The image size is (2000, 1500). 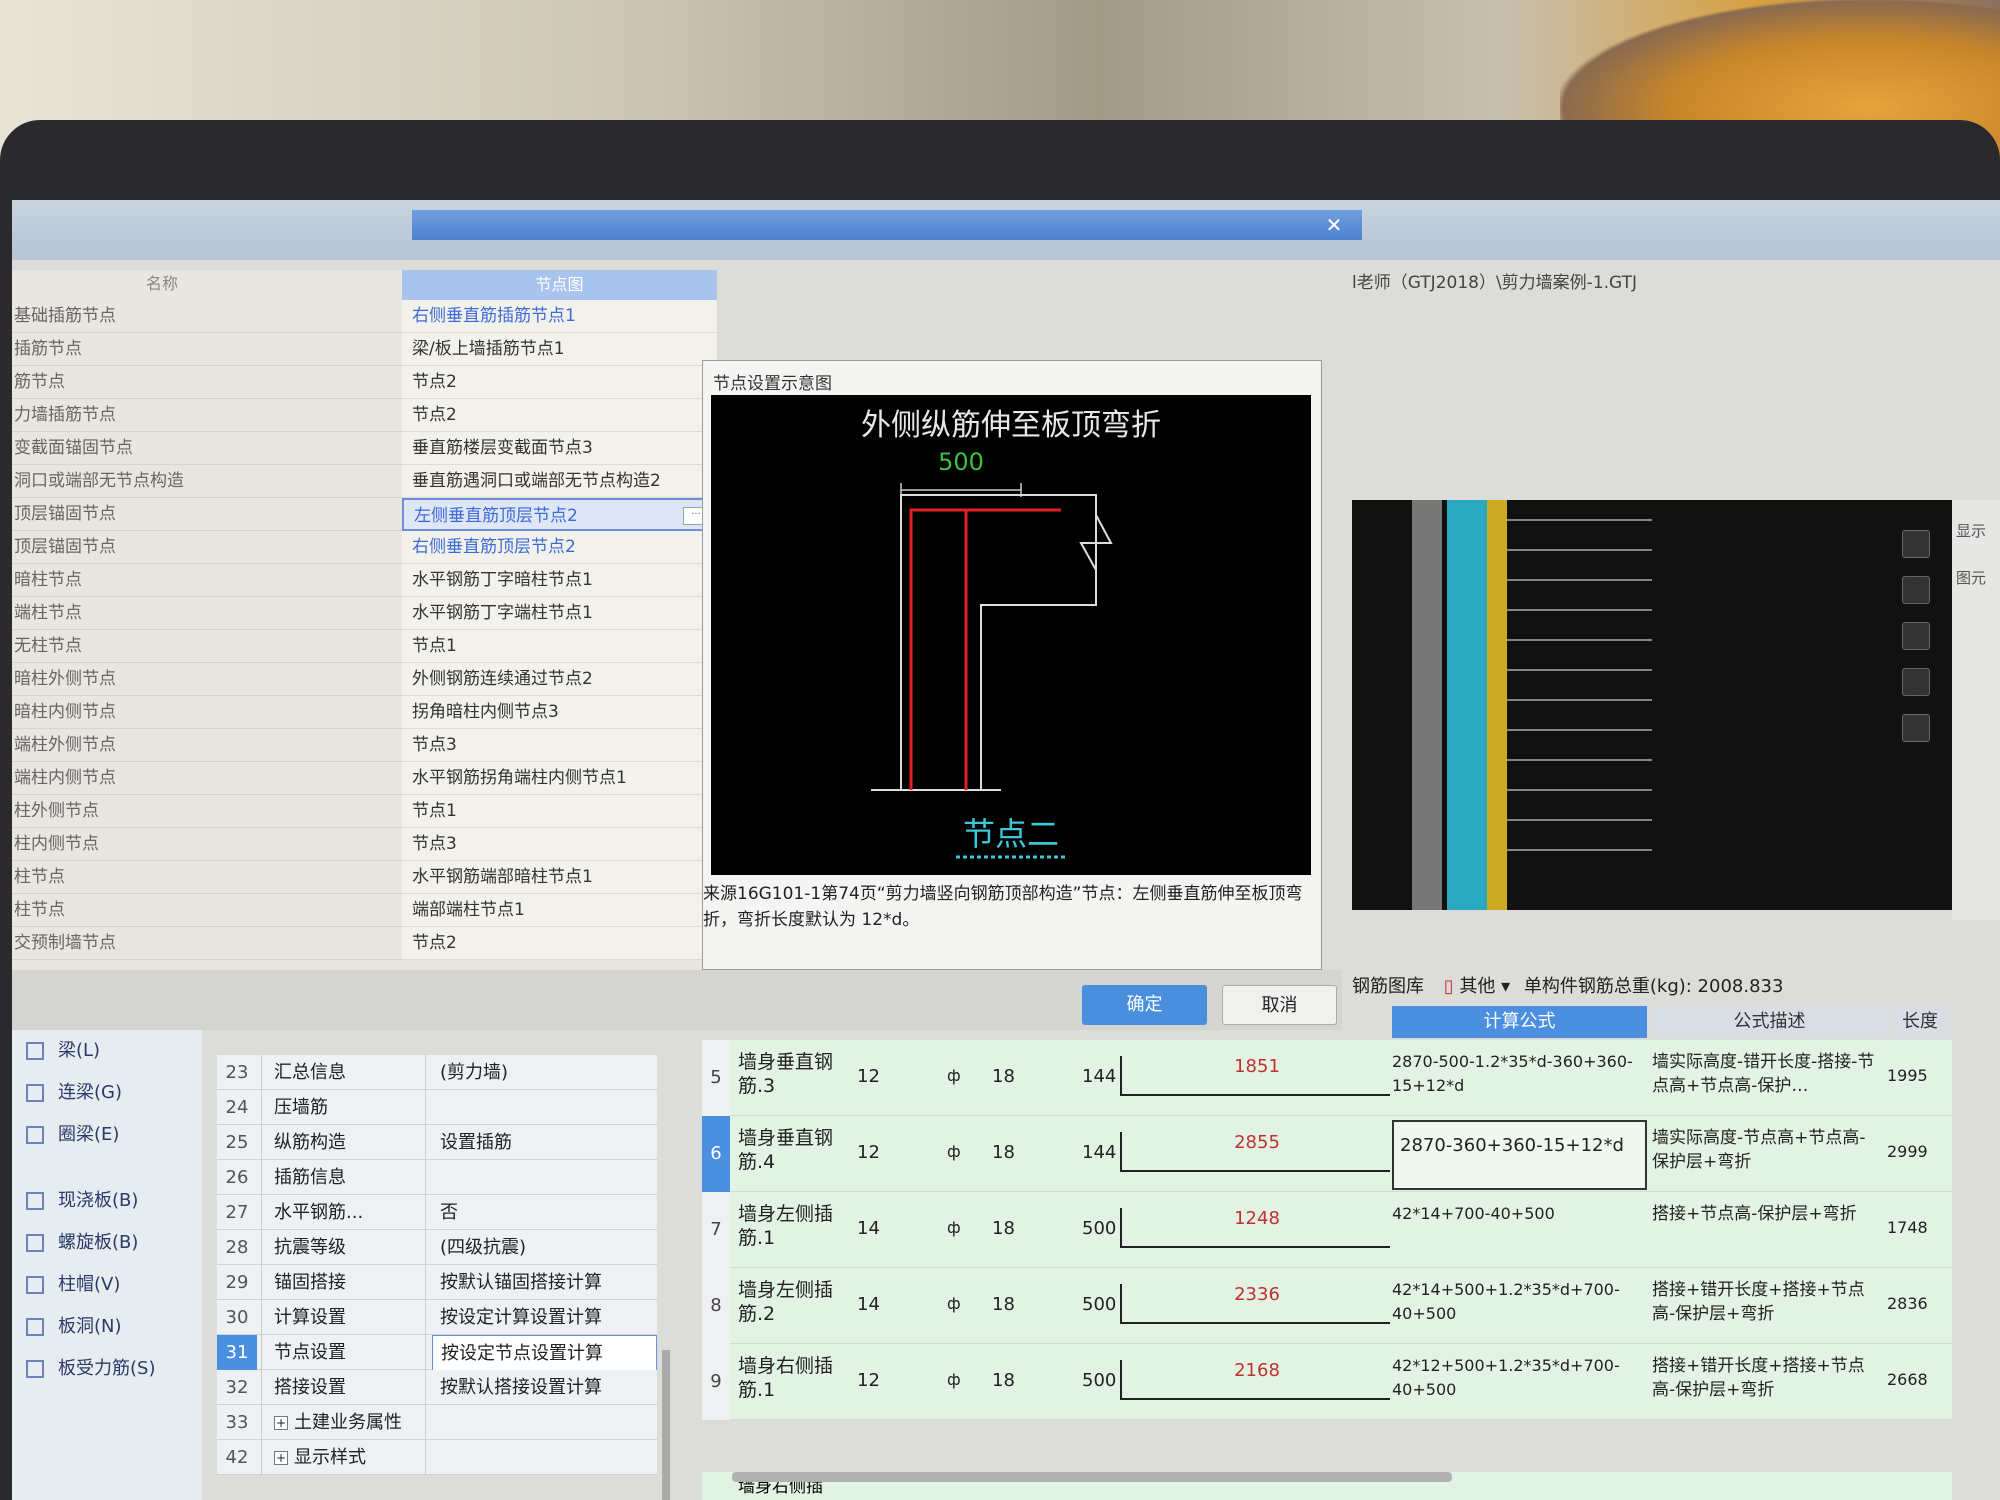 What do you see at coordinates (1388, 986) in the screenshot?
I see `rebar-library-button: 钢筋图库` at bounding box center [1388, 986].